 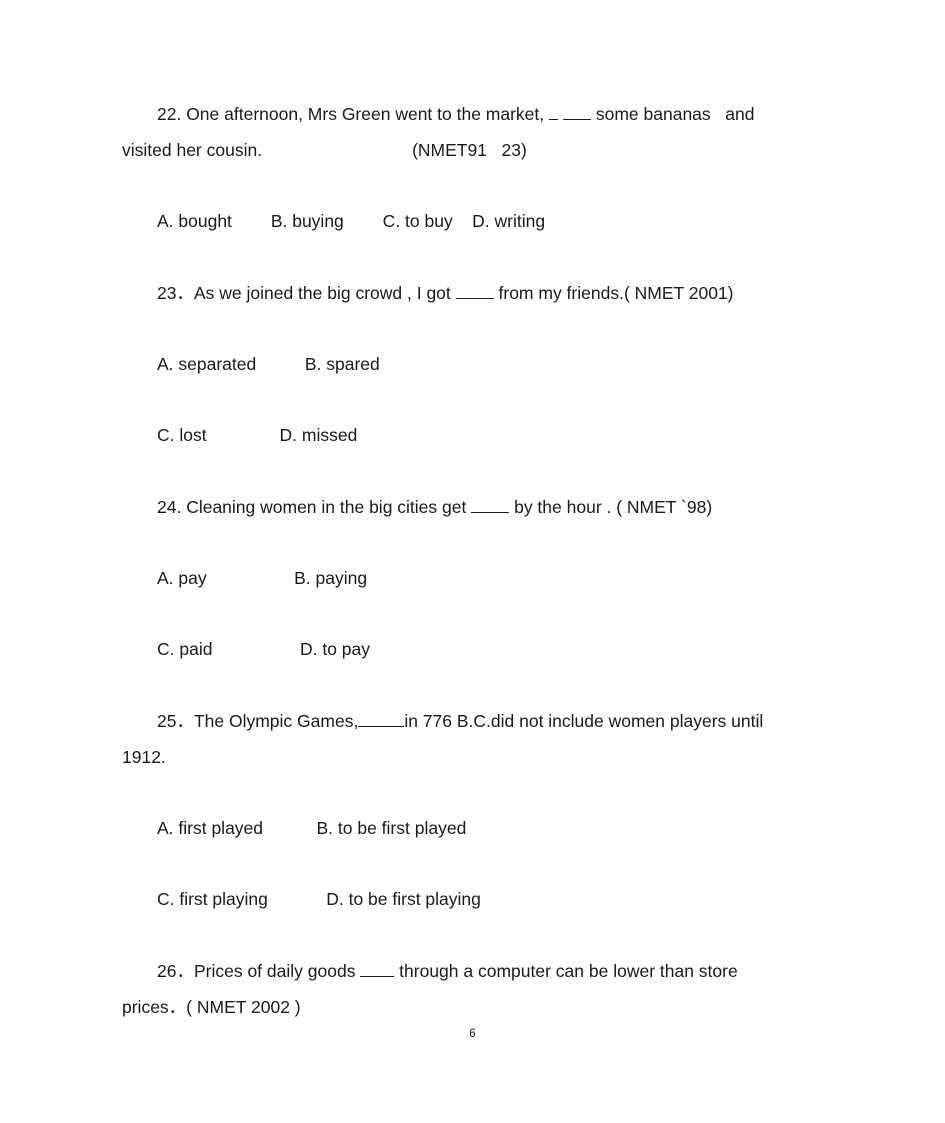 I want to click on question-25-stem-text-before-blank: 25．The Olympic Games,, so click(x=258, y=721).